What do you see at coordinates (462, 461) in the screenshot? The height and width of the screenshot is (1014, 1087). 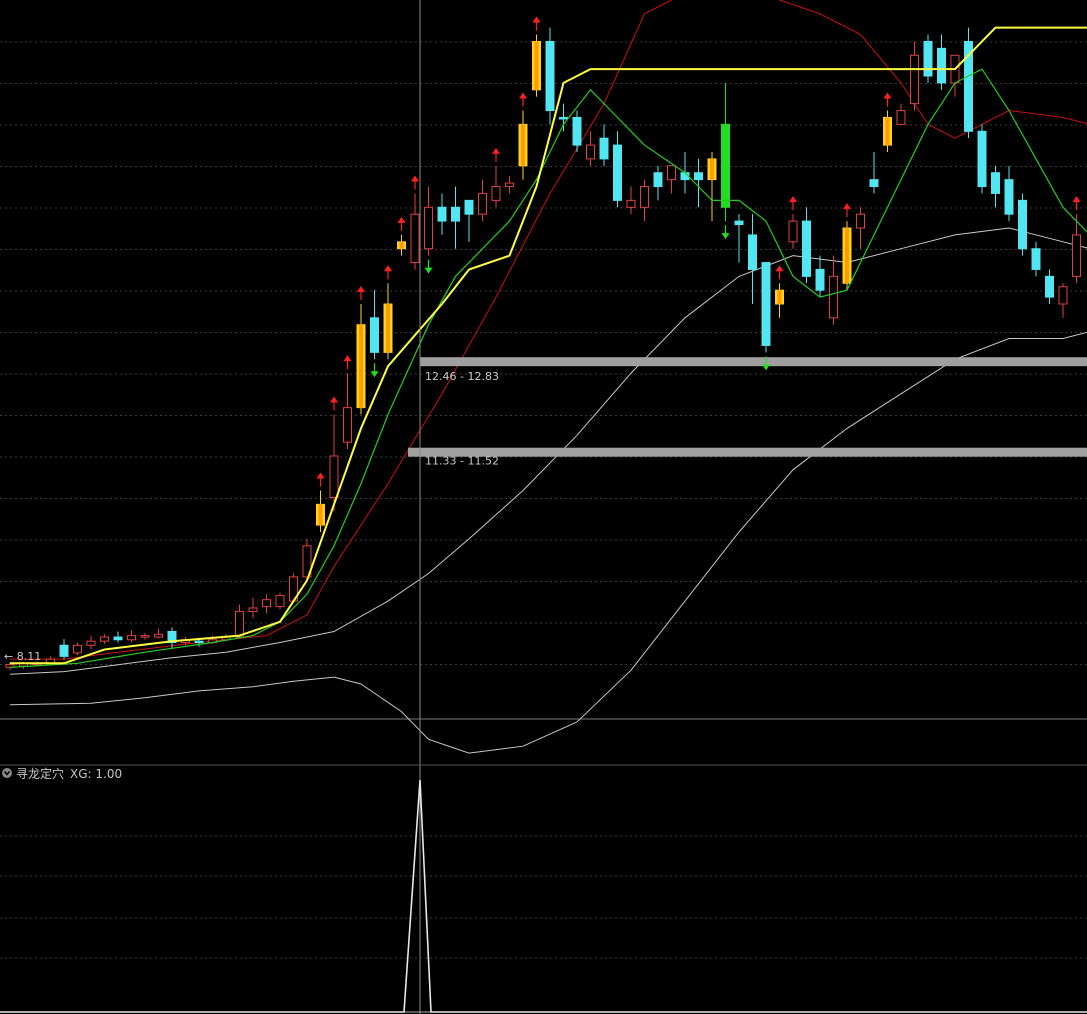 I see `zone-label: 11.33 - 11.52` at bounding box center [462, 461].